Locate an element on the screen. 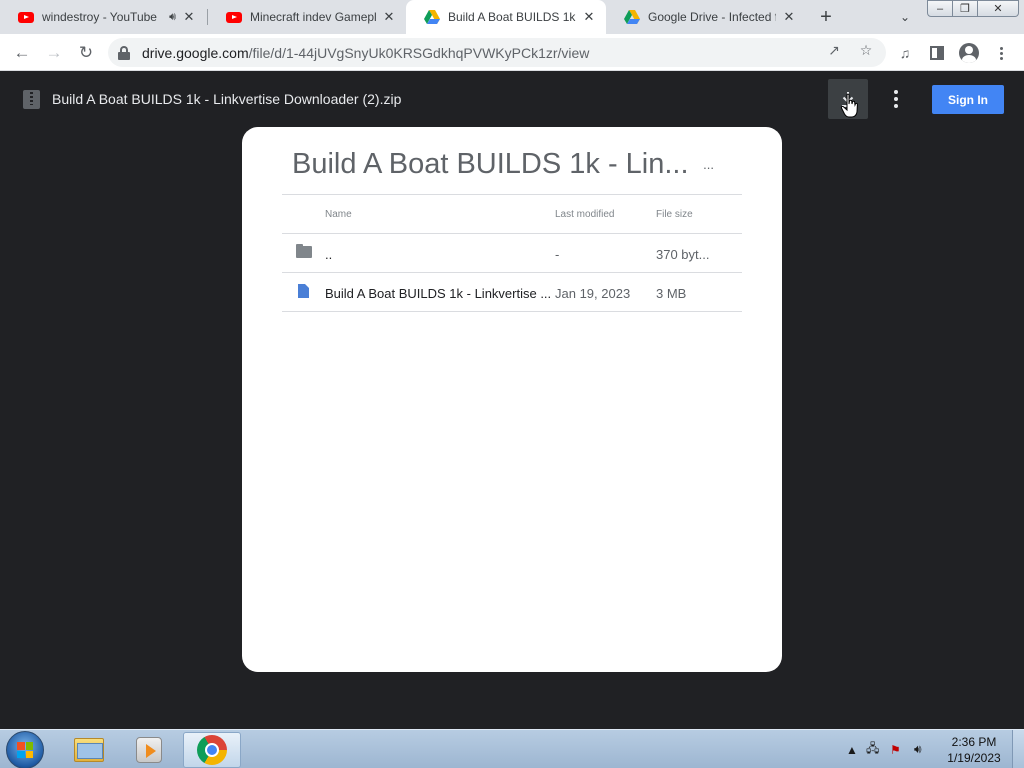 The width and height of the screenshot is (1024, 768). tab-title: Google Drive - Infected f is located at coordinates (712, 17).